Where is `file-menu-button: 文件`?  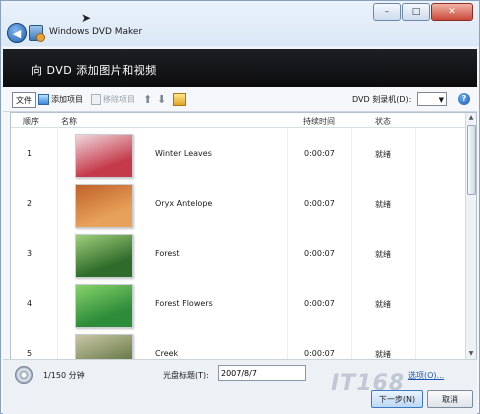 file-menu-button: 文件 is located at coordinates (24, 100).